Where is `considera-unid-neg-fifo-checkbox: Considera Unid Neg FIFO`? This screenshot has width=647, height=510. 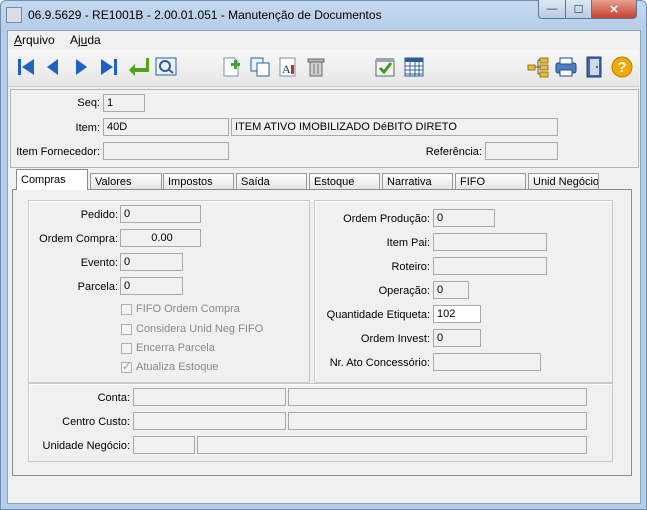
considera-unid-neg-fifo-checkbox: Considera Unid Neg FIFO is located at coordinates (192, 329).